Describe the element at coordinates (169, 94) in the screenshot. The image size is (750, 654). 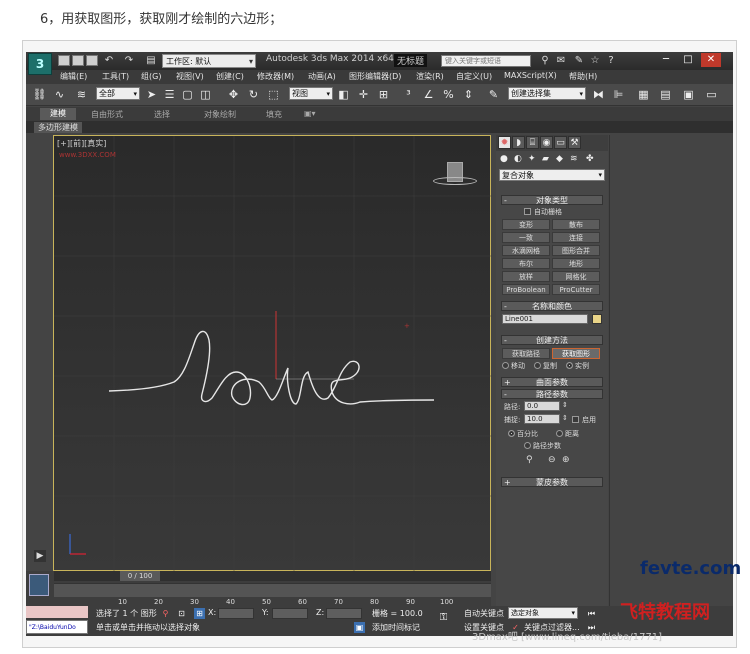
I see `select-by-name-icon: ☰` at that location.